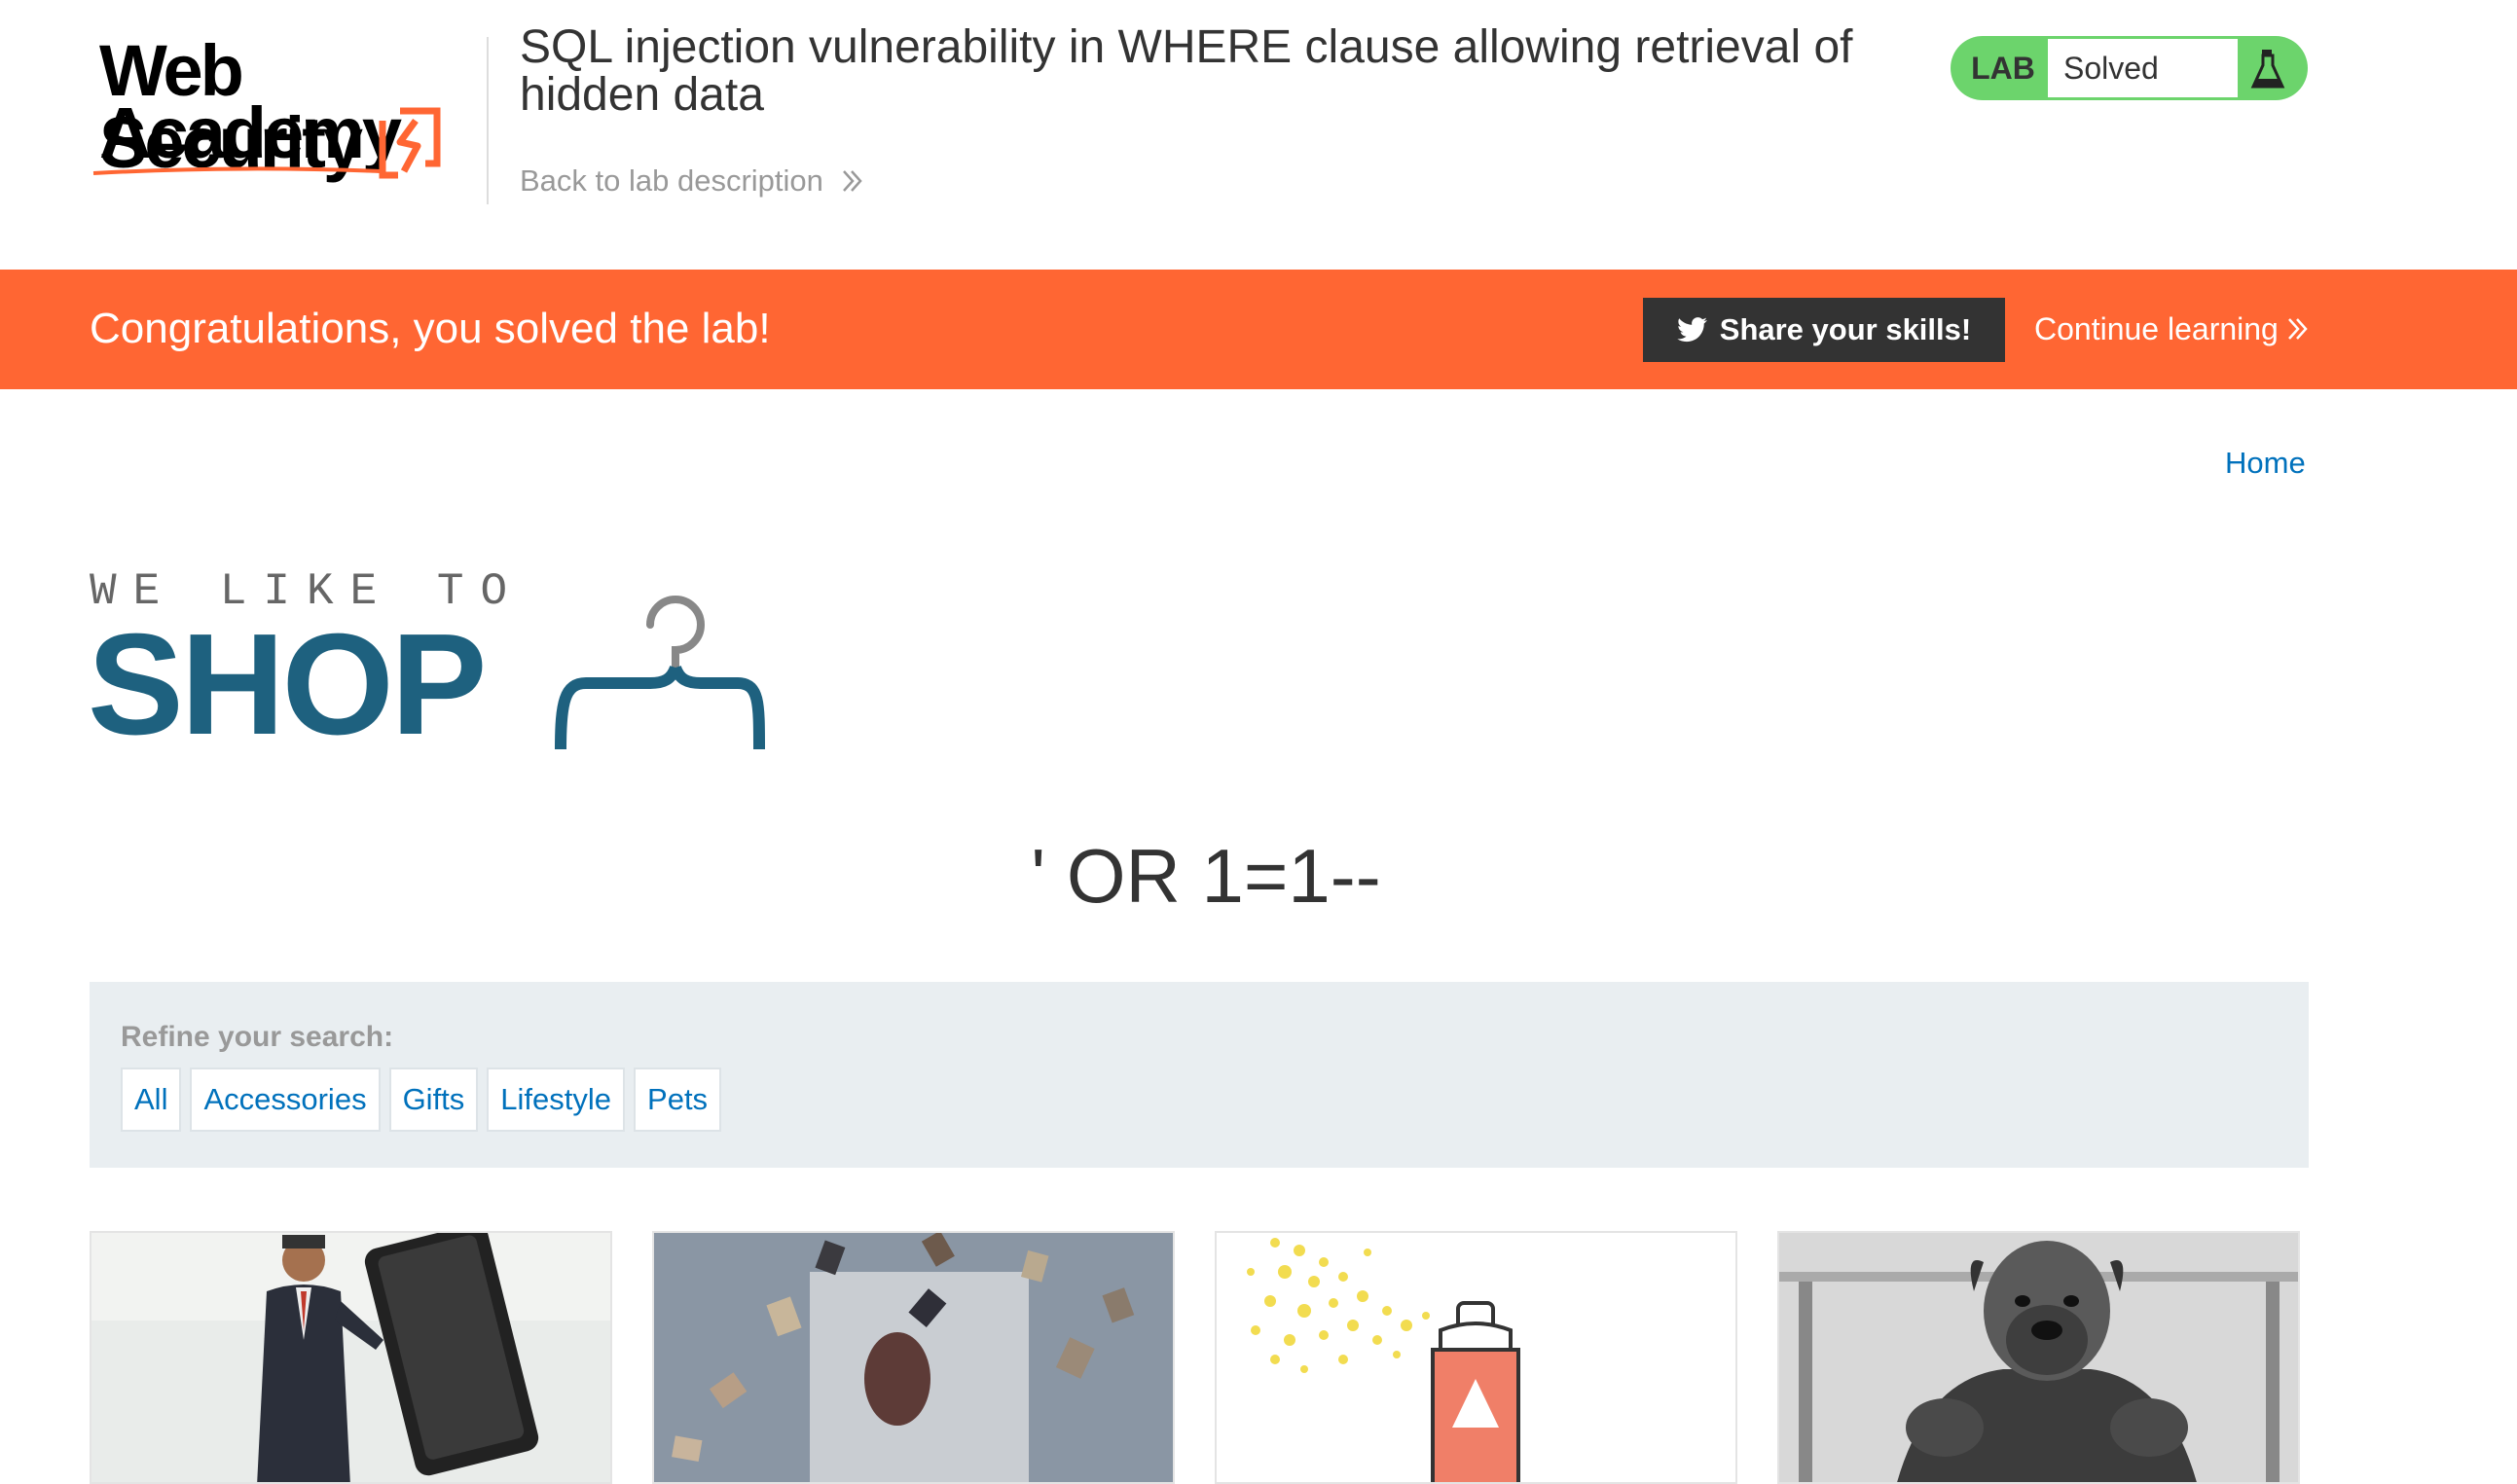  Describe the element at coordinates (2143, 68) in the screenshot. I see `lab-status: Solved` at that location.